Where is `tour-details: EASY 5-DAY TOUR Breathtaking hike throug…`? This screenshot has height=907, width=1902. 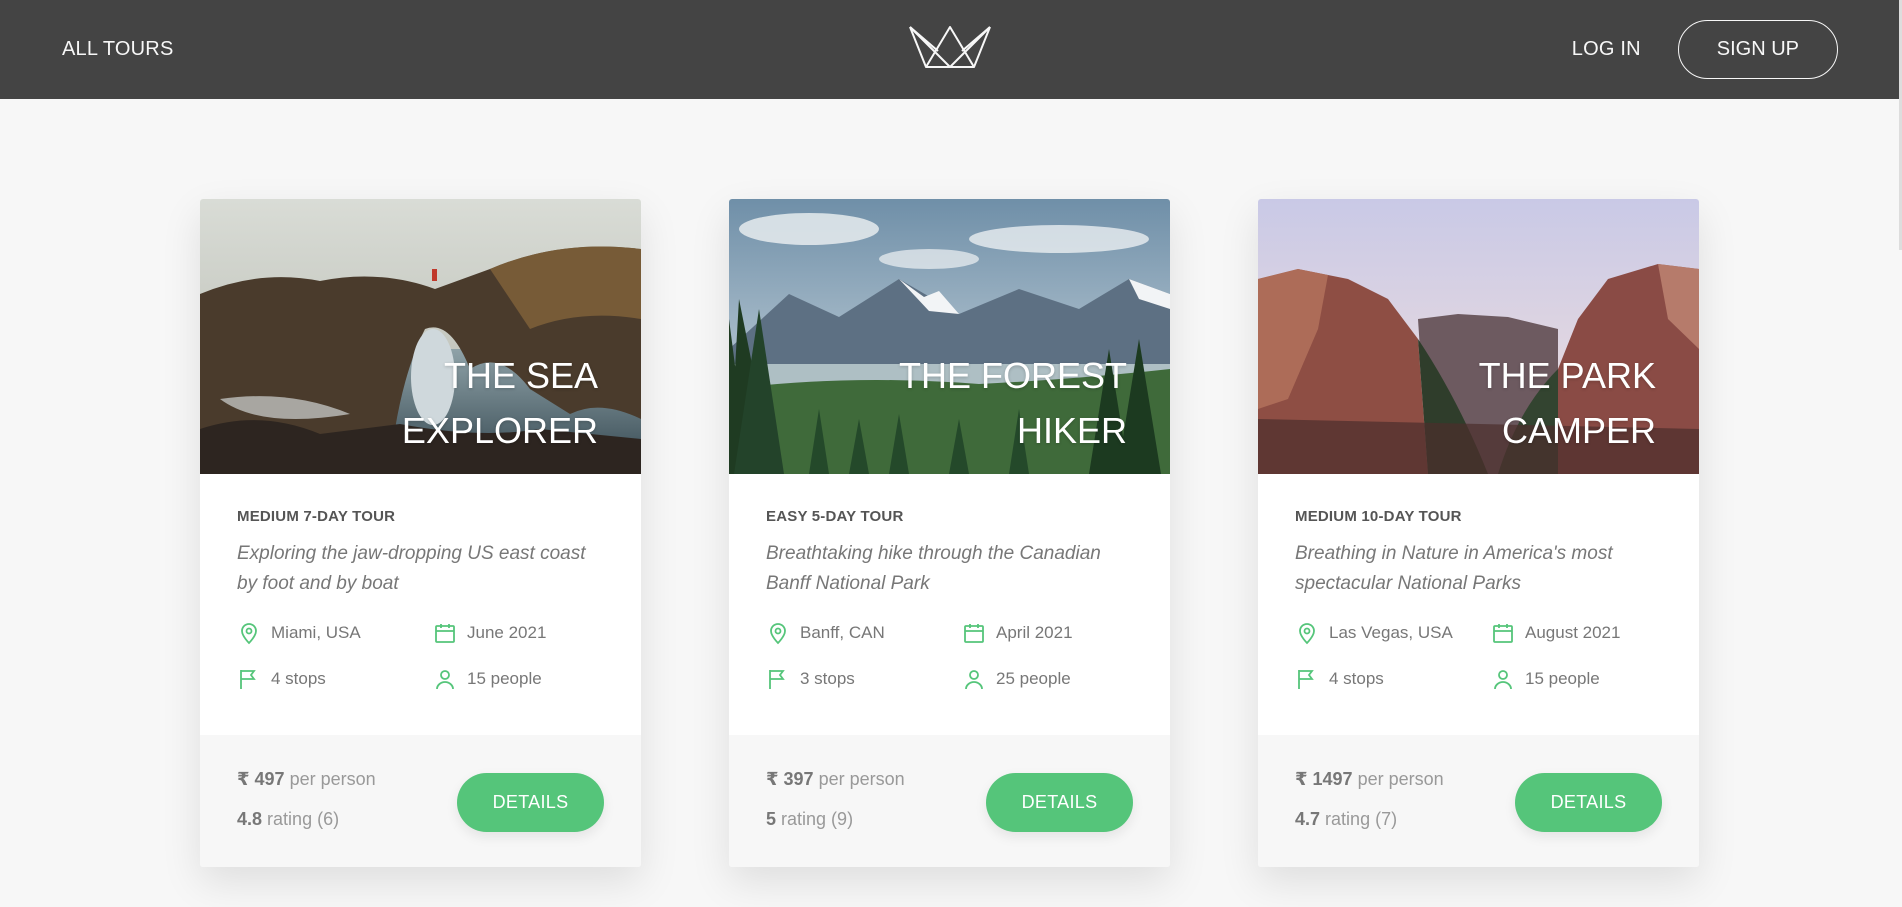 tour-details: EASY 5-DAY TOUR Breathtaking hike throug… is located at coordinates (949, 604).